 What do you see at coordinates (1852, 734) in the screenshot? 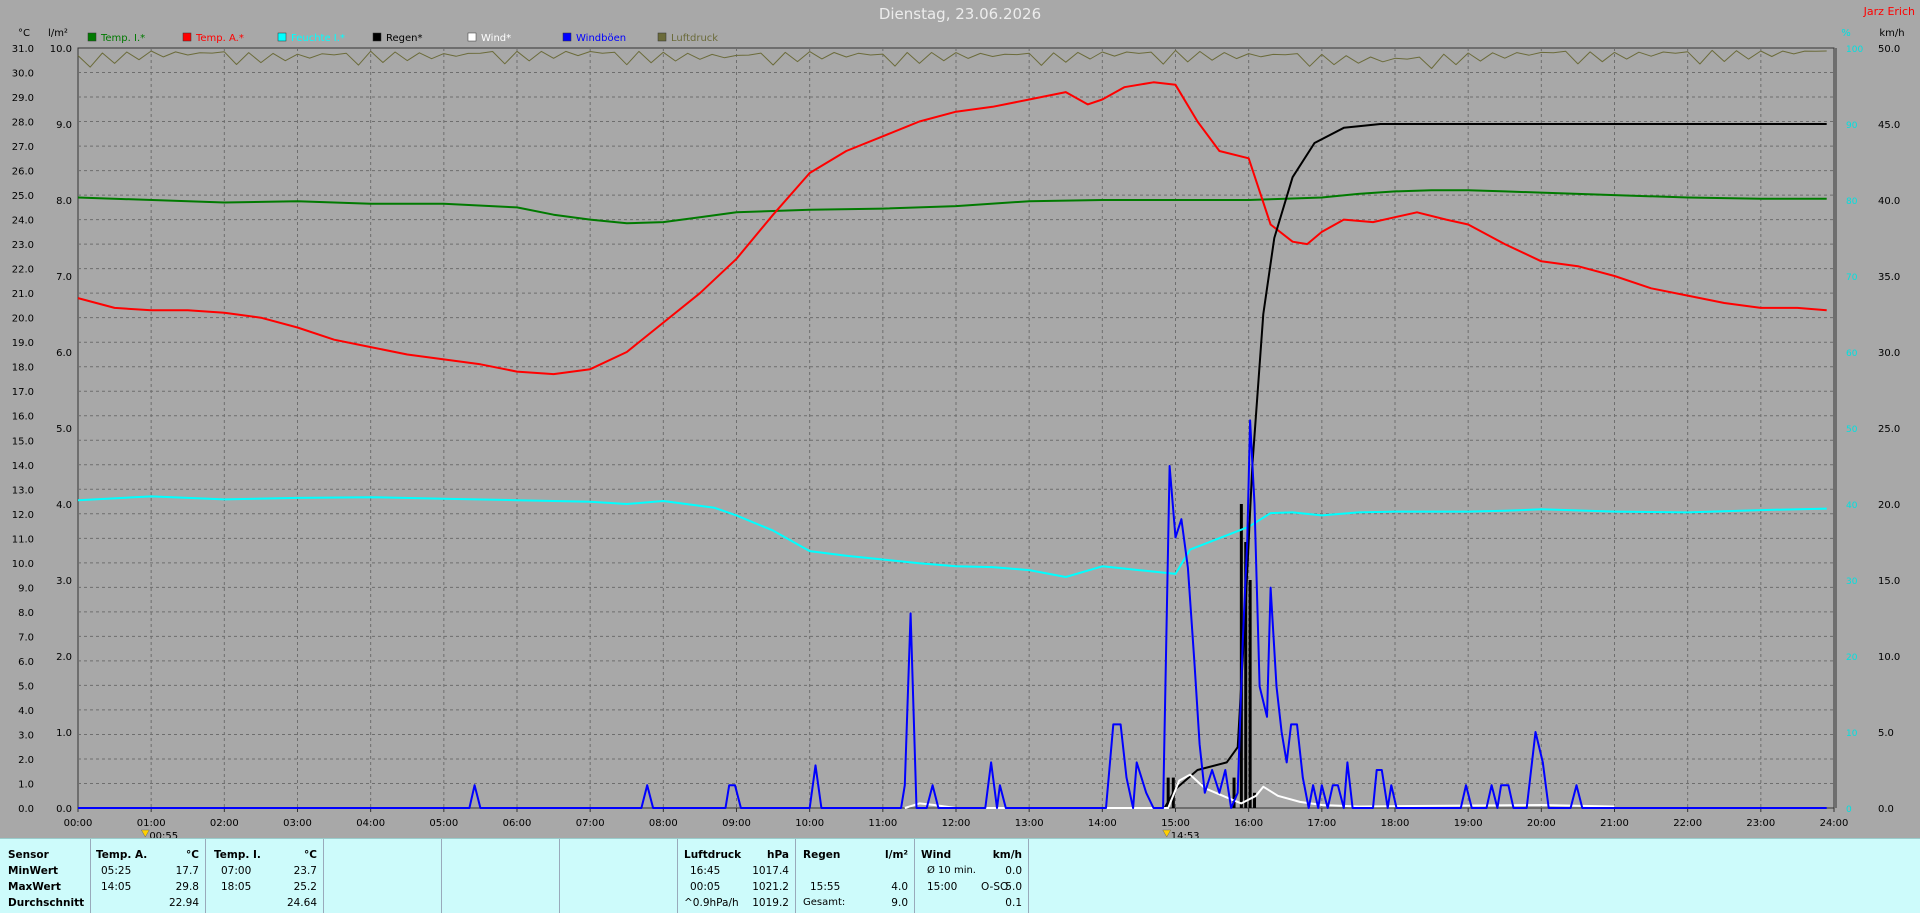
I see `pct-tick-label: 10` at bounding box center [1852, 734].